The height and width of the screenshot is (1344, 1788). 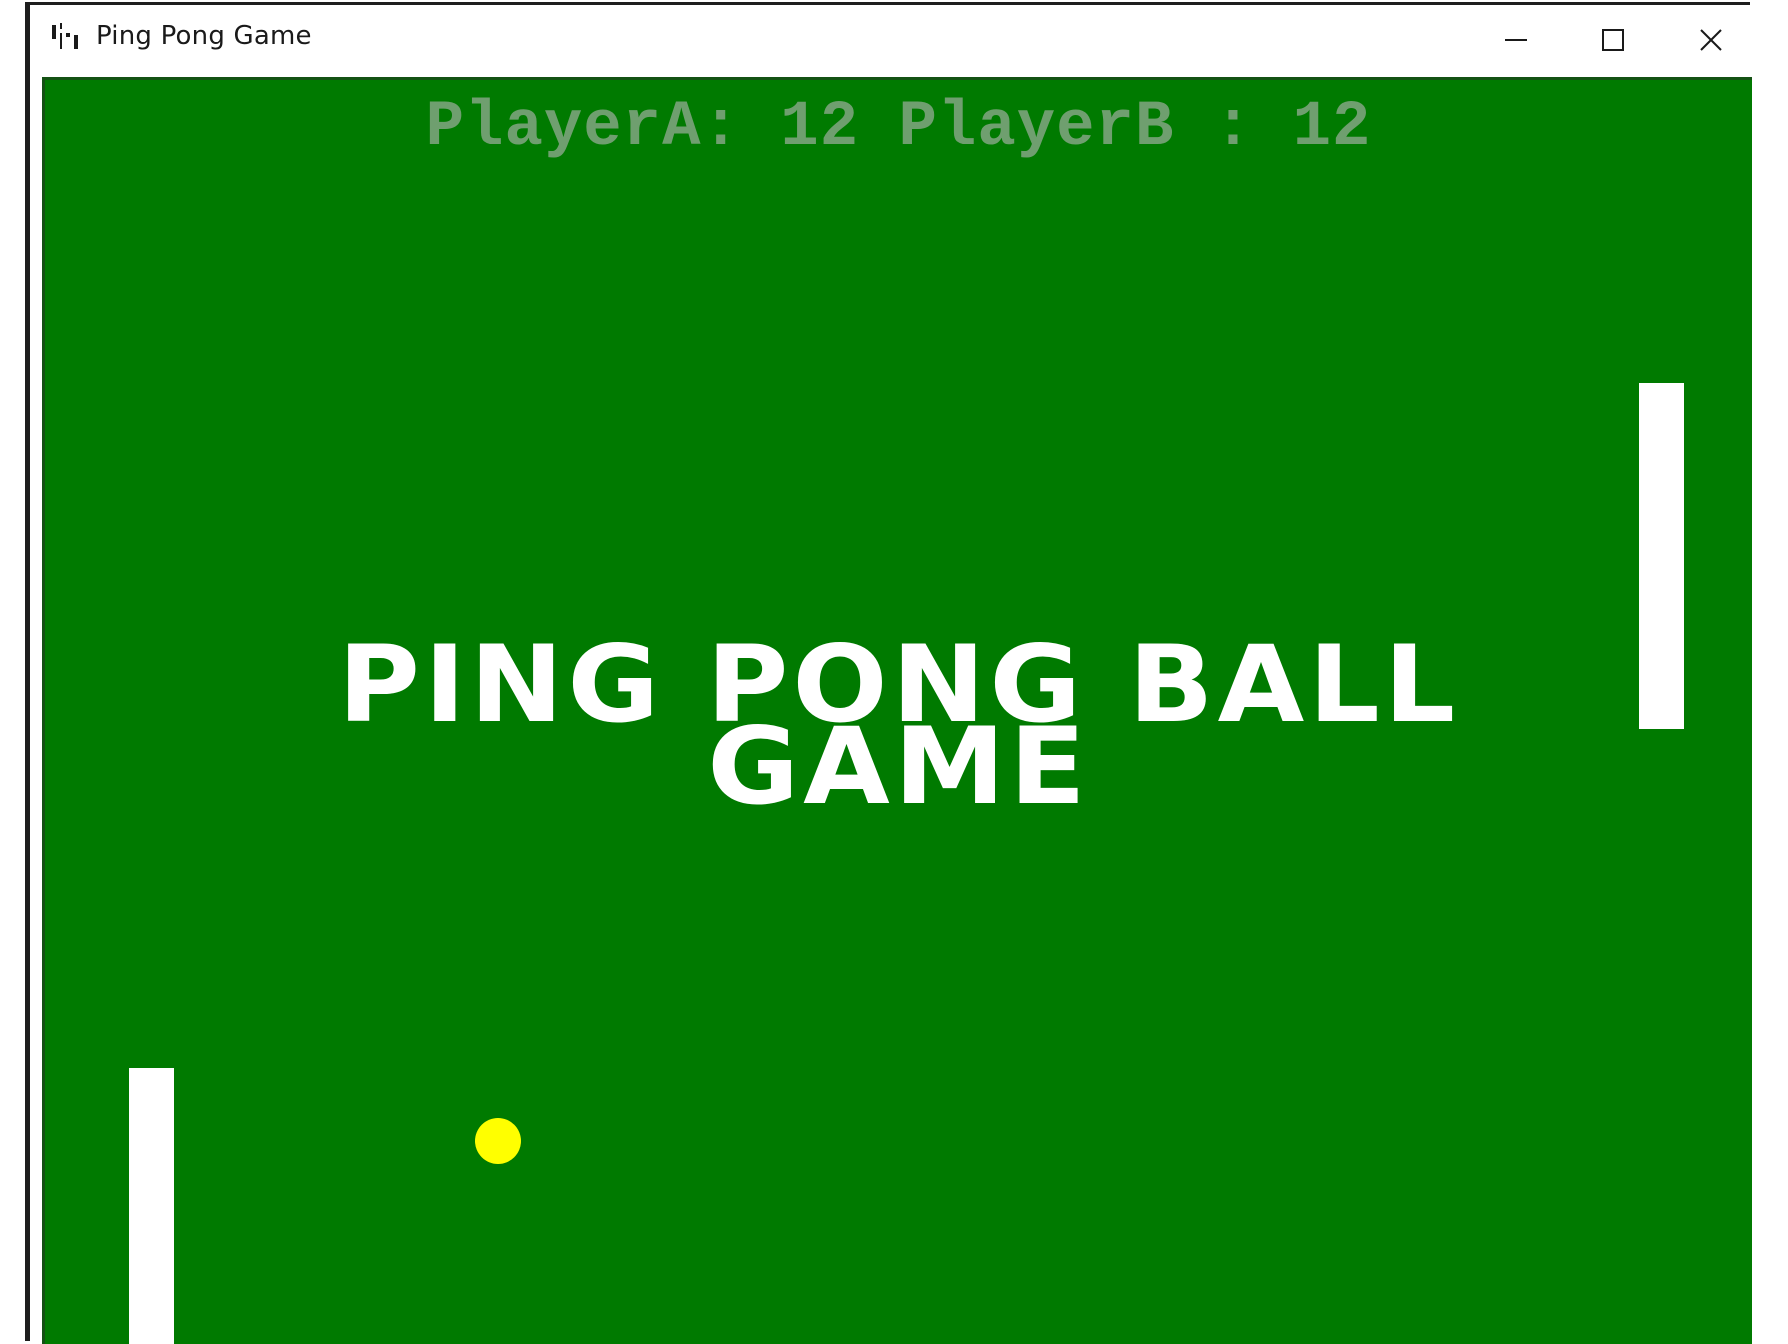 I want to click on window-title: Ping Pong Game, so click(x=204, y=36).